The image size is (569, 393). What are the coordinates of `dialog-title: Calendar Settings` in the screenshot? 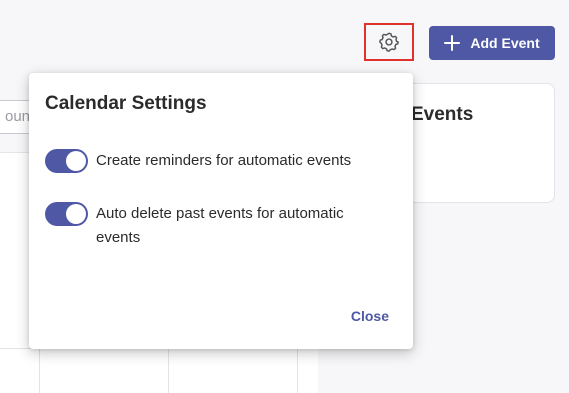 It's located at (126, 103).